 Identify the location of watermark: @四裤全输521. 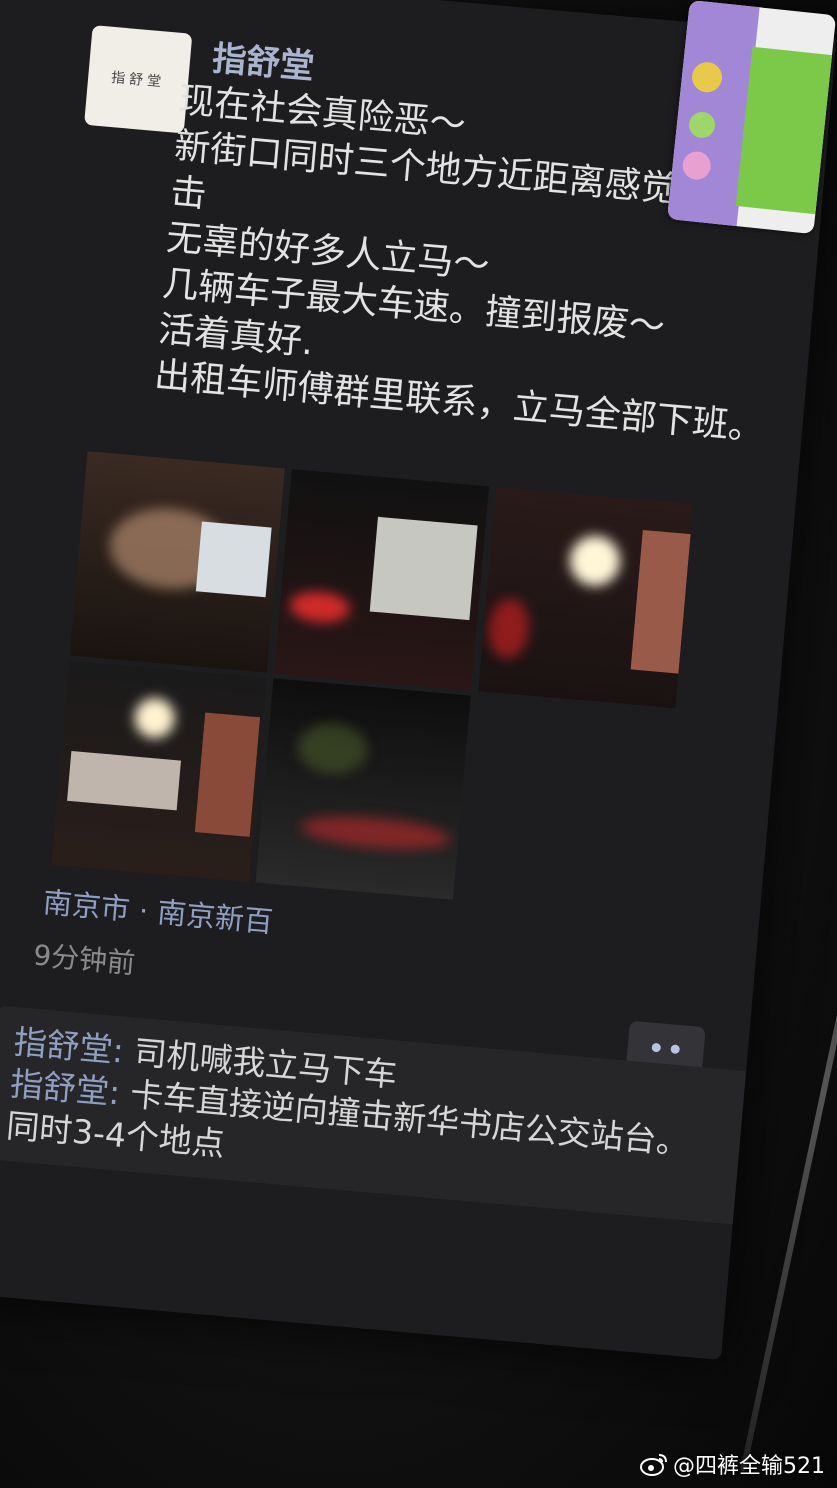
(732, 1464).